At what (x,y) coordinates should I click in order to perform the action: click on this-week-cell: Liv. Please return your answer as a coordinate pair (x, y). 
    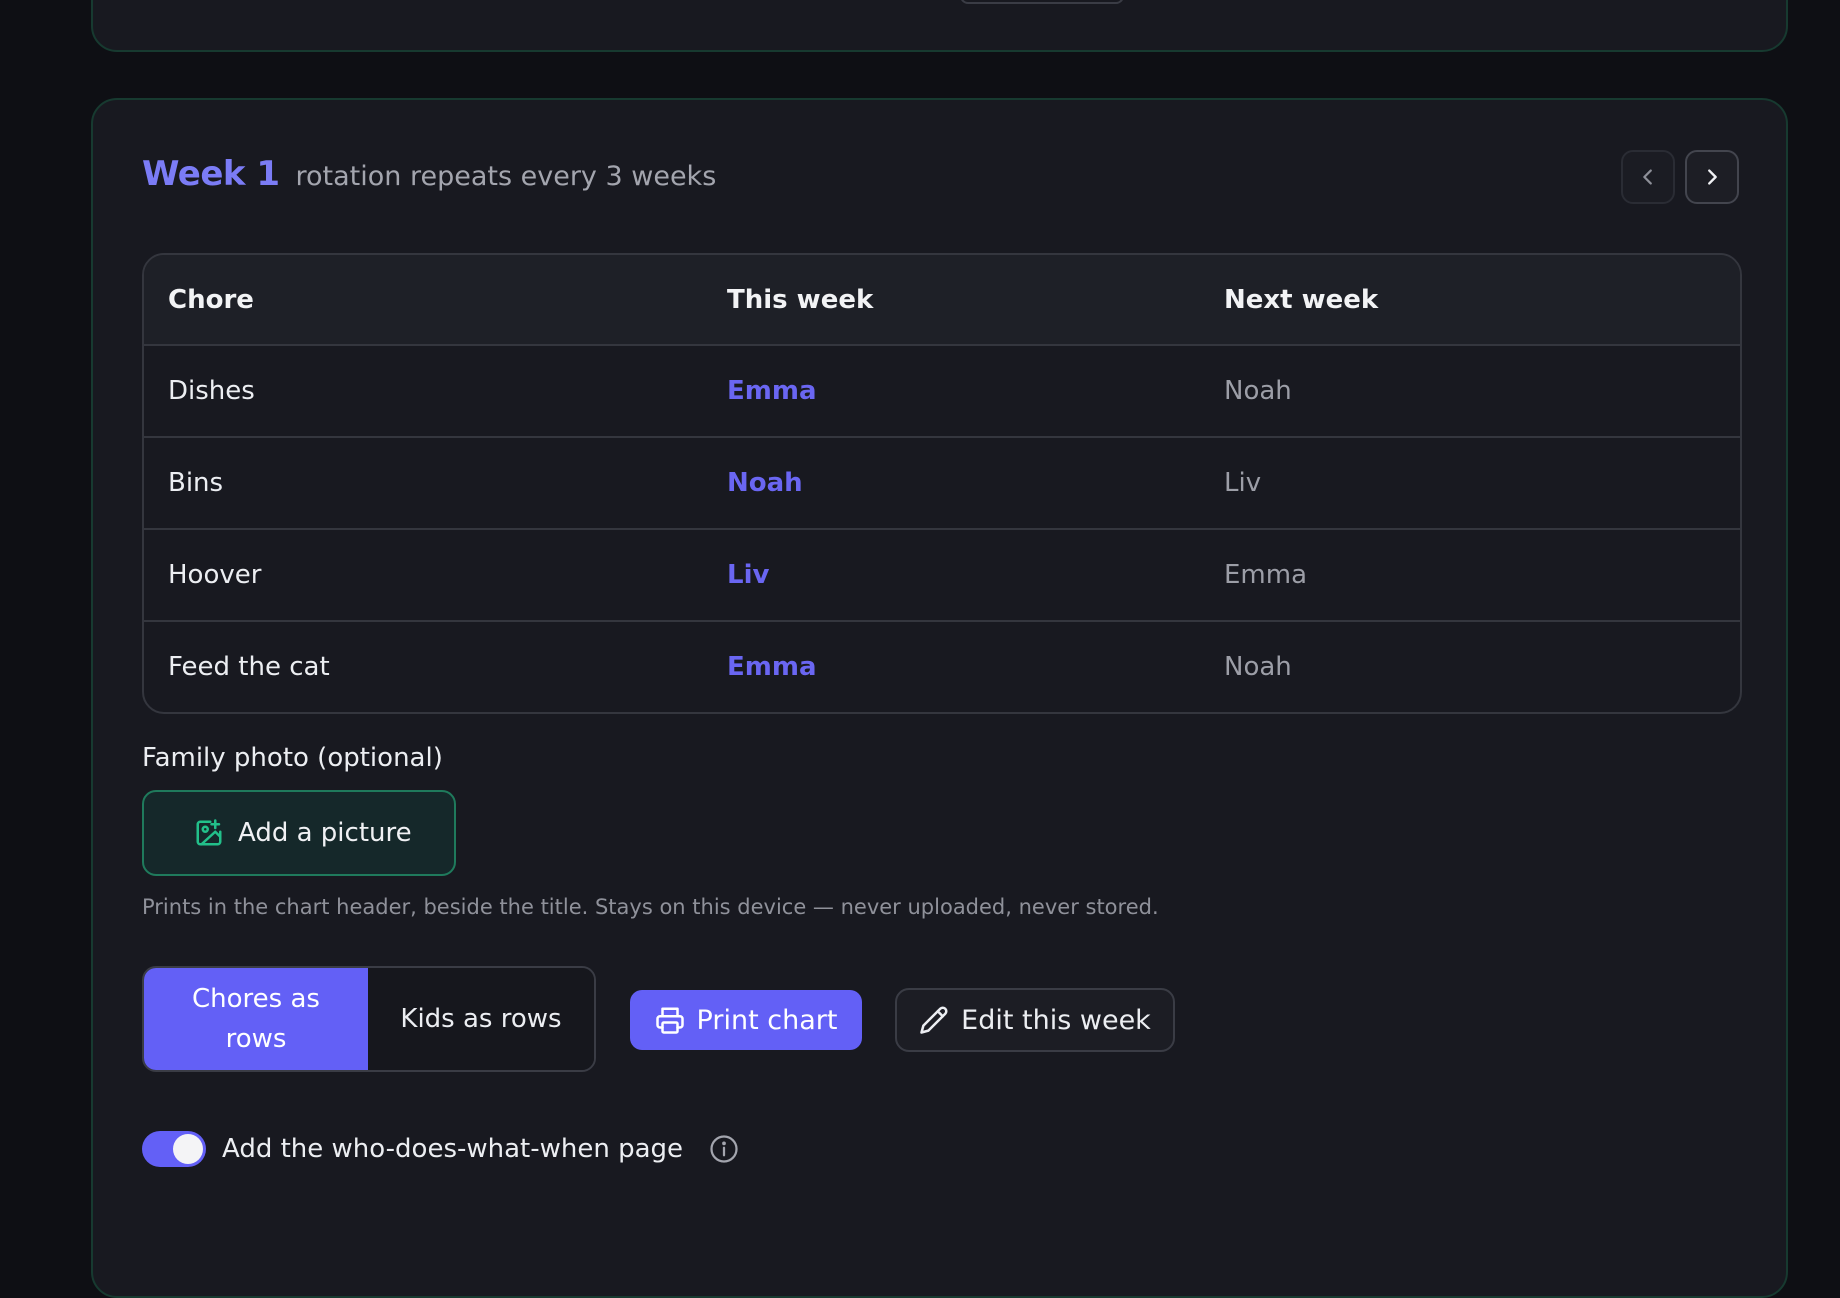
    Looking at the image, I should click on (748, 575).